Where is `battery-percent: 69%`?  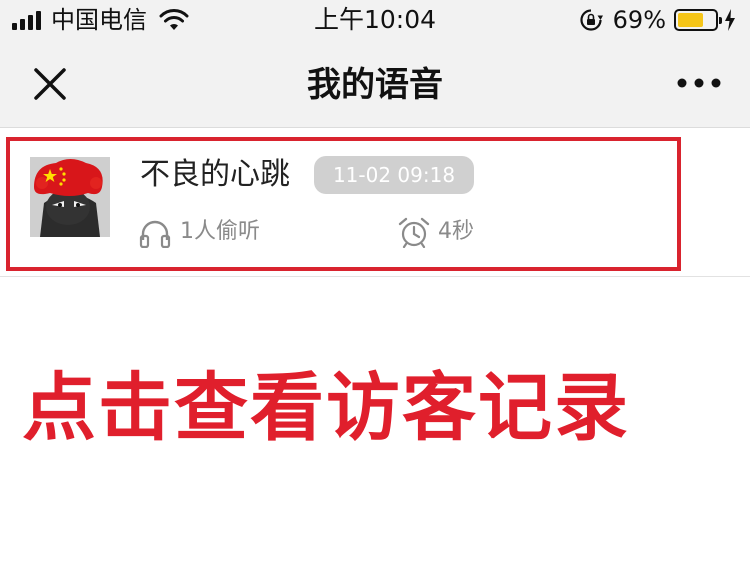
battery-percent: 69% is located at coordinates (639, 20).